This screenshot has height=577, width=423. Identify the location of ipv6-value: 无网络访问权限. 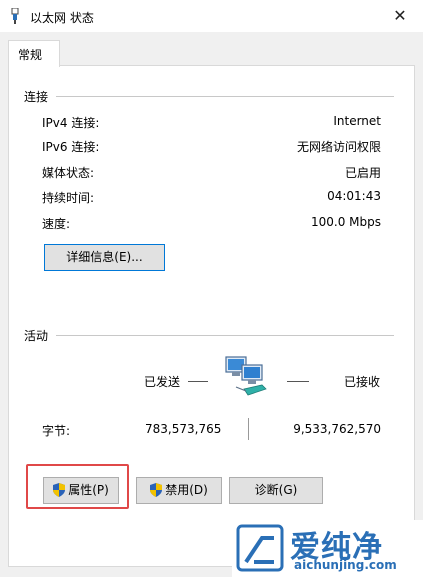
(338, 147).